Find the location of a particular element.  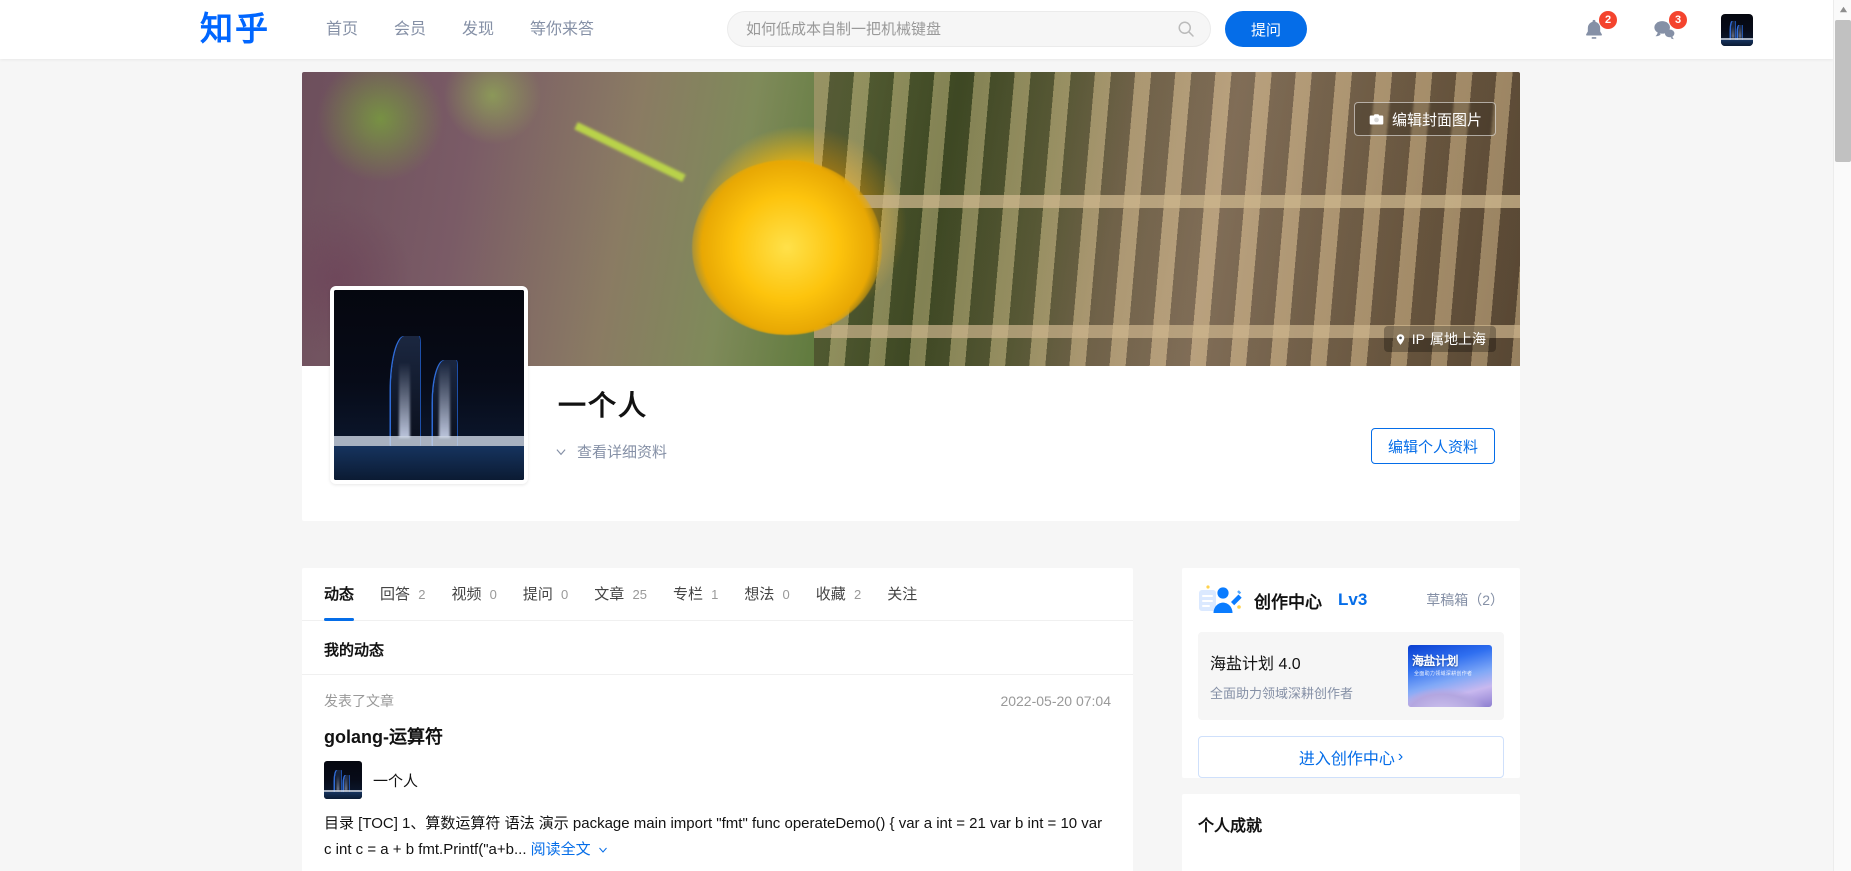

enter-creator-center-button: 进入创作中心 › is located at coordinates (1351, 757).